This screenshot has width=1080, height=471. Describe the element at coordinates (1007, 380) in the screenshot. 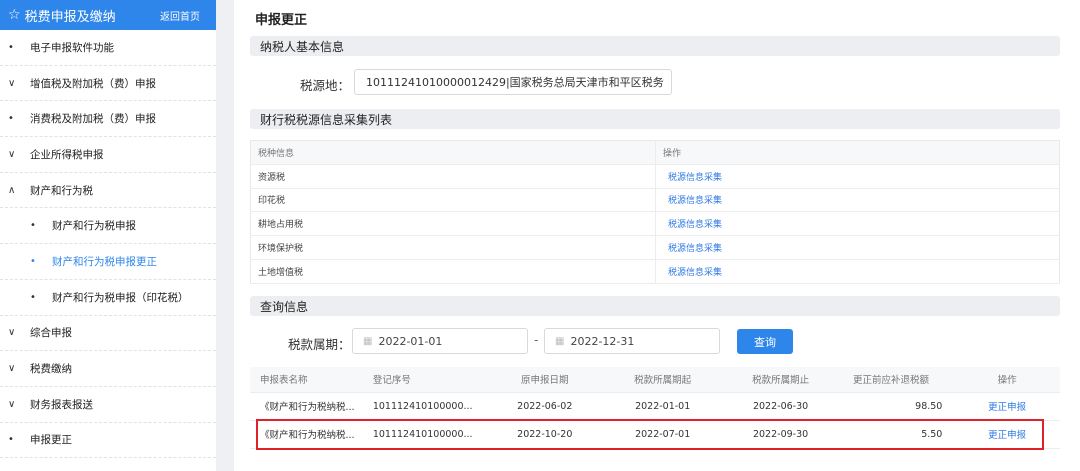

I see `column-header: 操作` at that location.